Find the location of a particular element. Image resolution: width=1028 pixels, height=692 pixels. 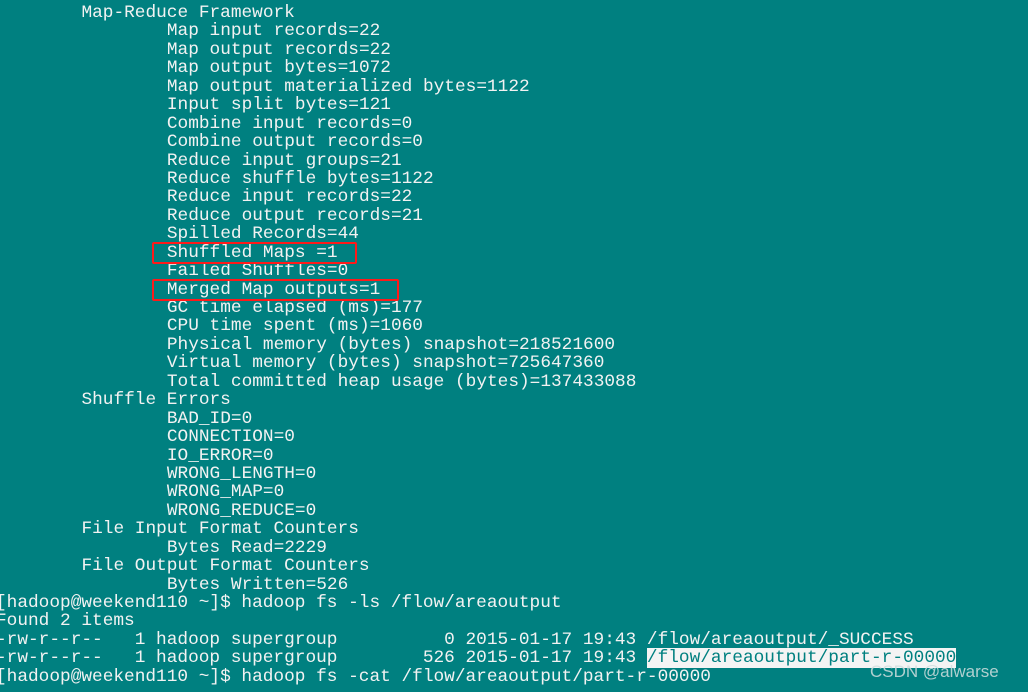

terminal-line: File Input Format Counters is located at coordinates (478, 529).